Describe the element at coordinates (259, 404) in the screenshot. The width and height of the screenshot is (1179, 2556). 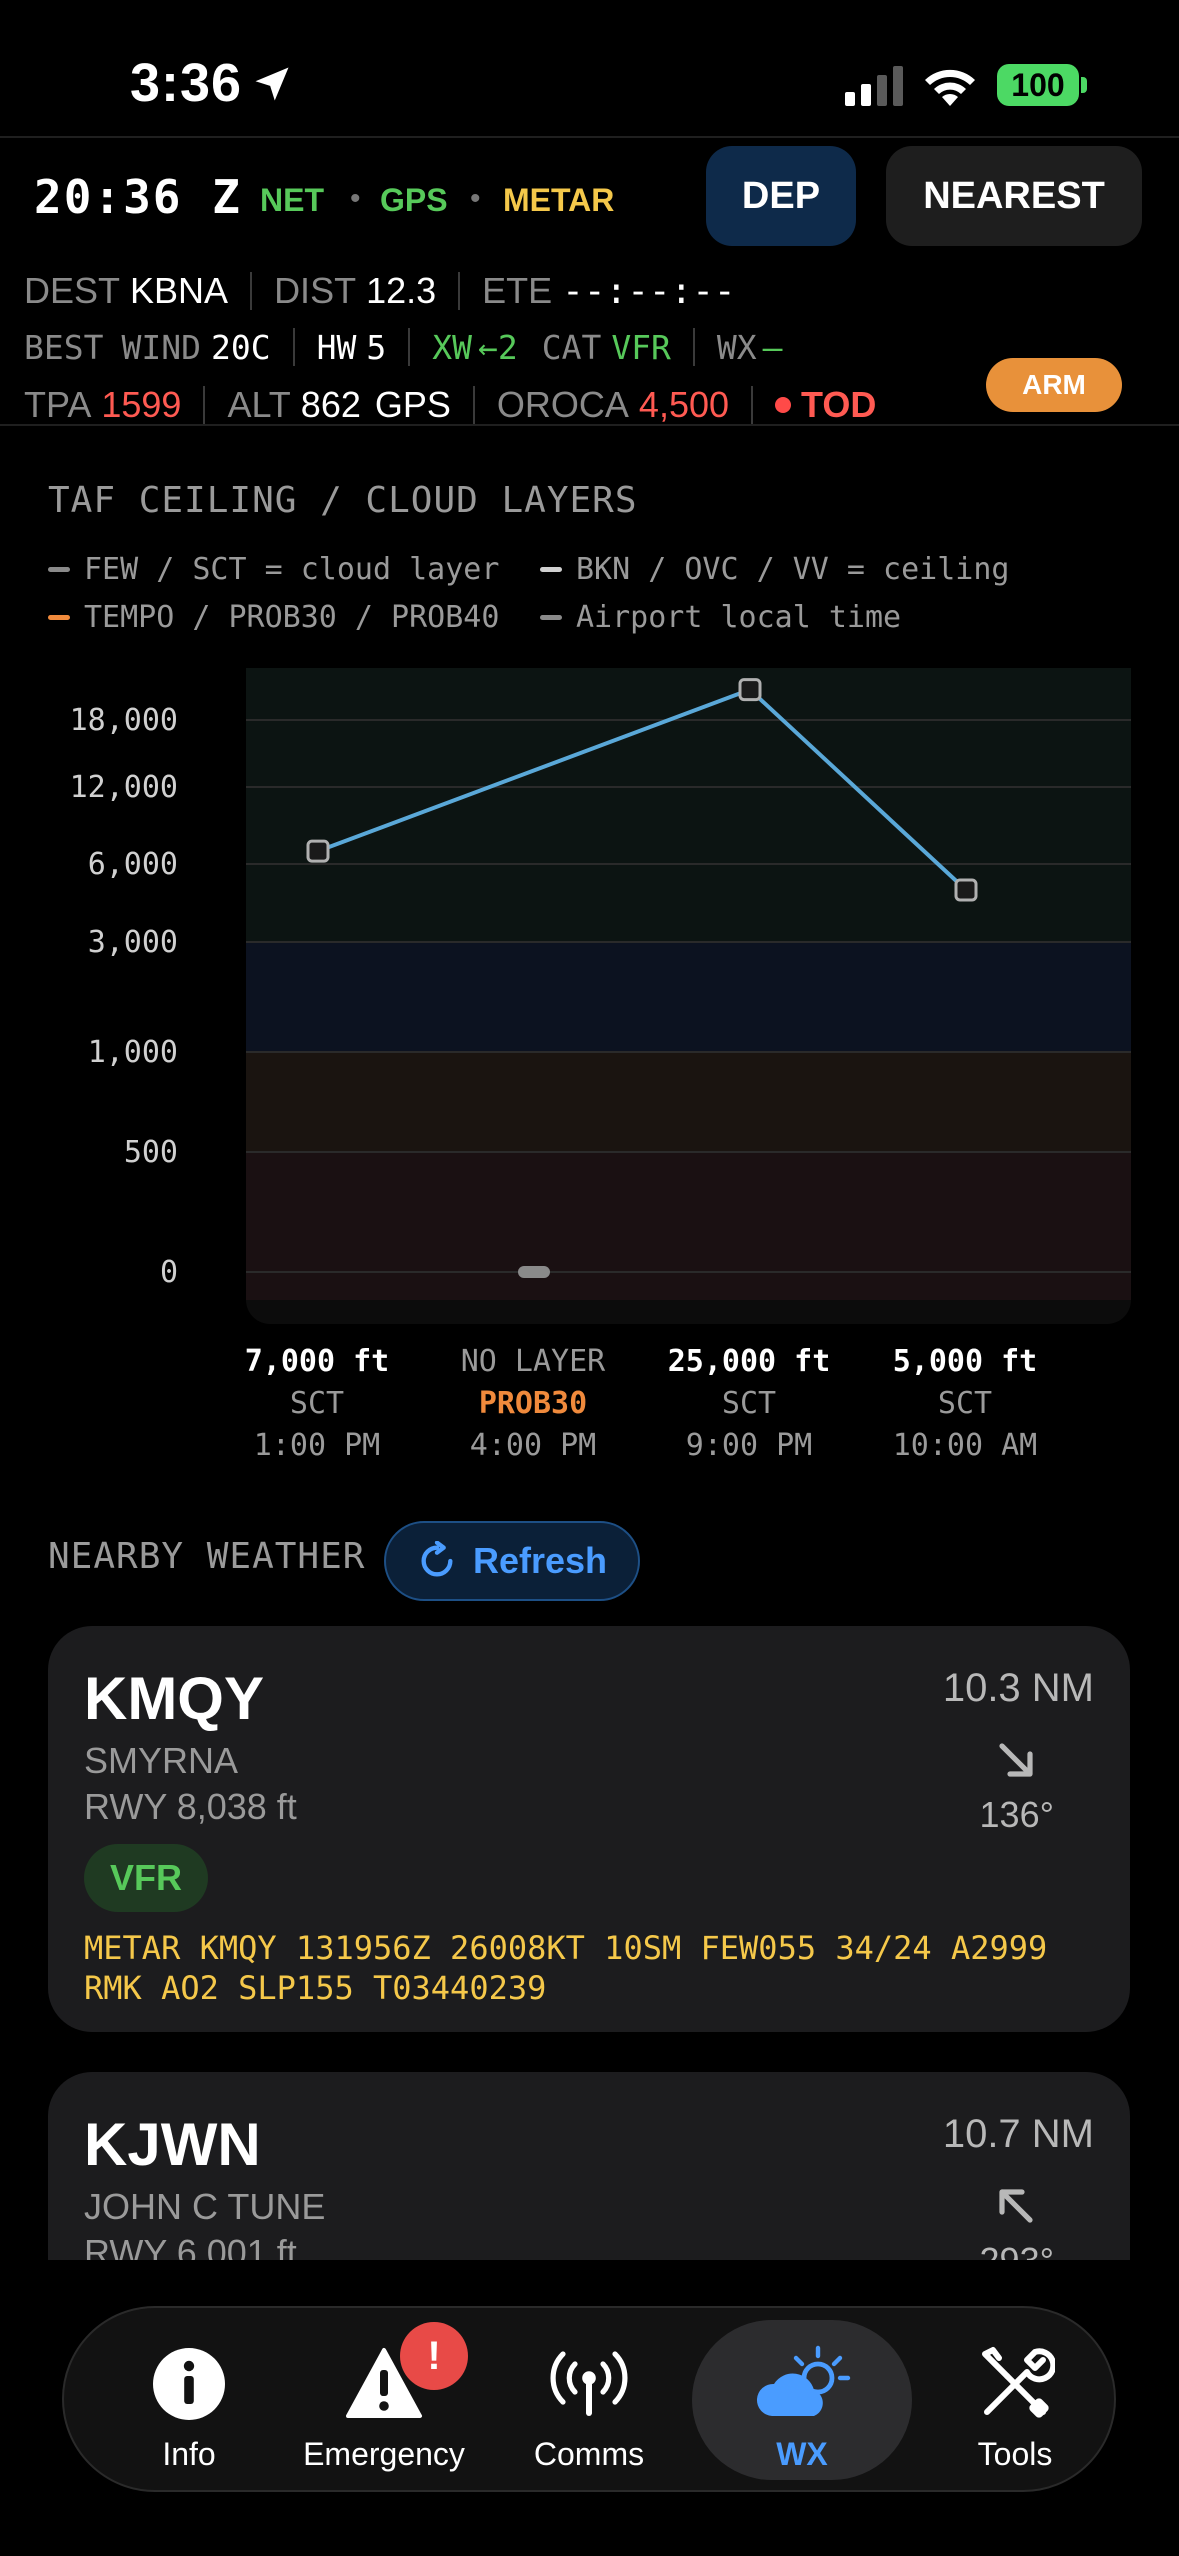
I see `alt-label: ALT` at that location.